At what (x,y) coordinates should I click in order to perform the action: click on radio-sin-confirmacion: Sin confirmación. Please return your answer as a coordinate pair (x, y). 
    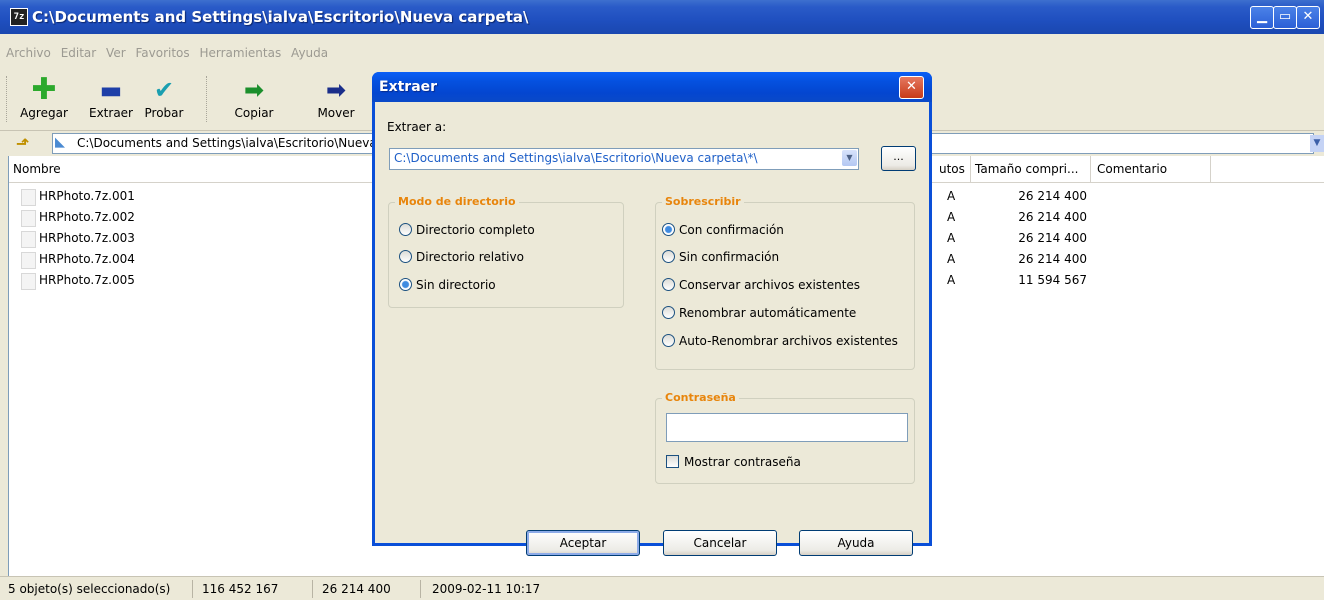
    Looking at the image, I should click on (720, 257).